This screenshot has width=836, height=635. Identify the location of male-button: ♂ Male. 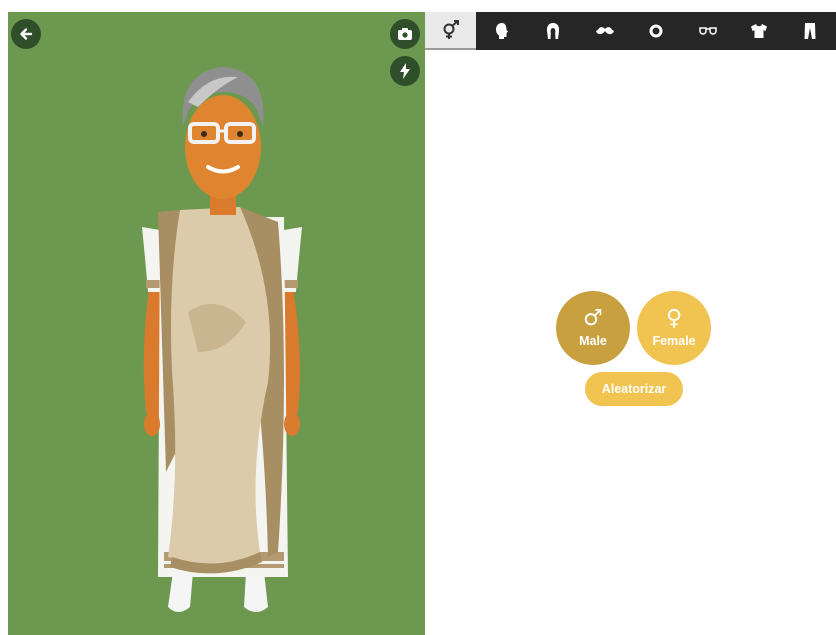
(593, 328).